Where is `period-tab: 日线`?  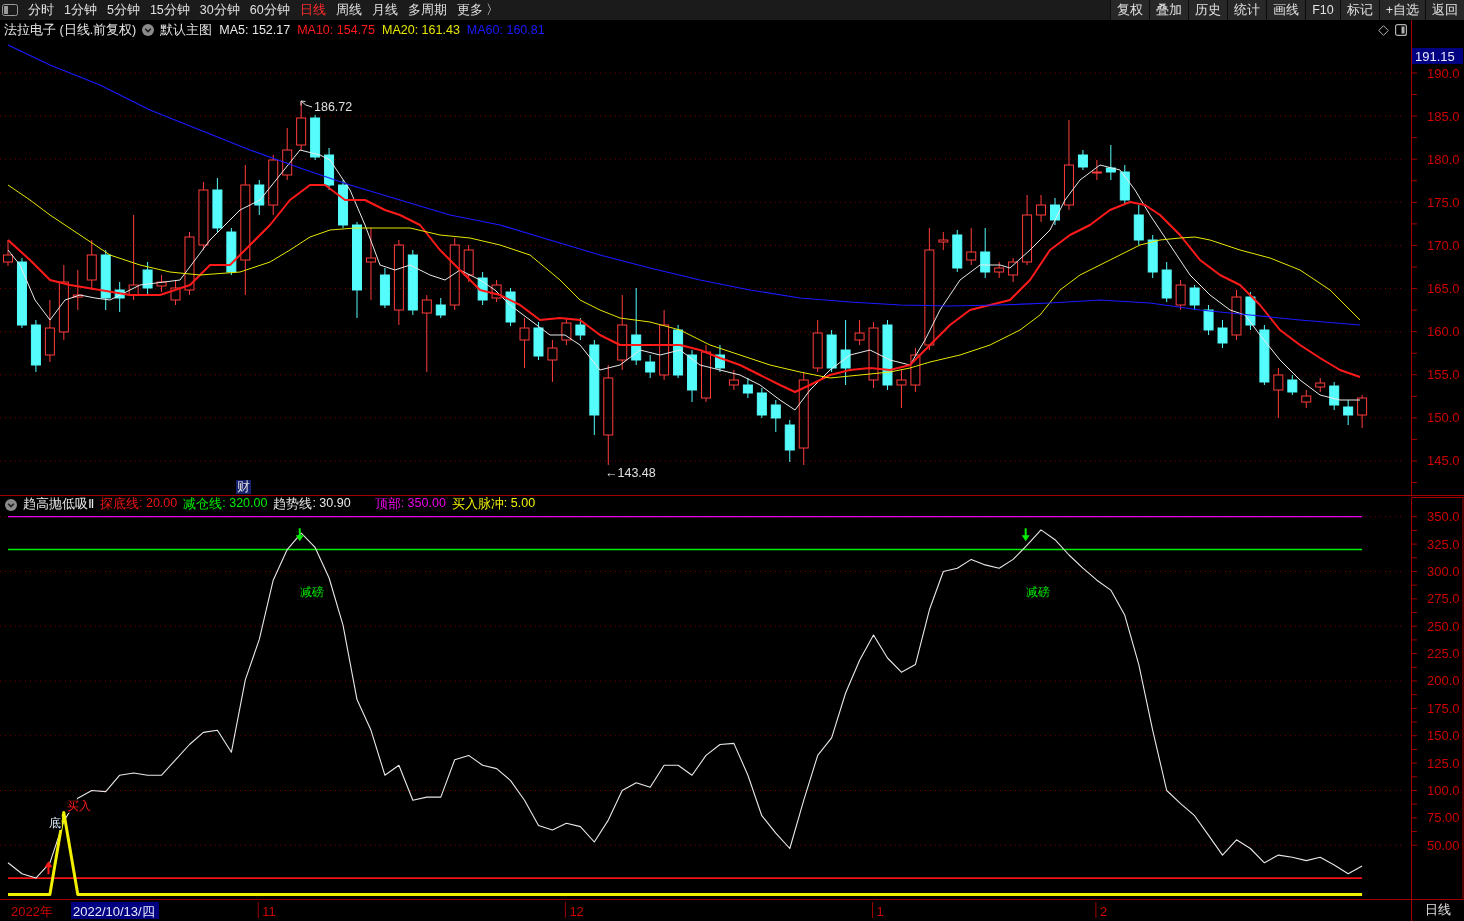 period-tab: 日线 is located at coordinates (312, 10).